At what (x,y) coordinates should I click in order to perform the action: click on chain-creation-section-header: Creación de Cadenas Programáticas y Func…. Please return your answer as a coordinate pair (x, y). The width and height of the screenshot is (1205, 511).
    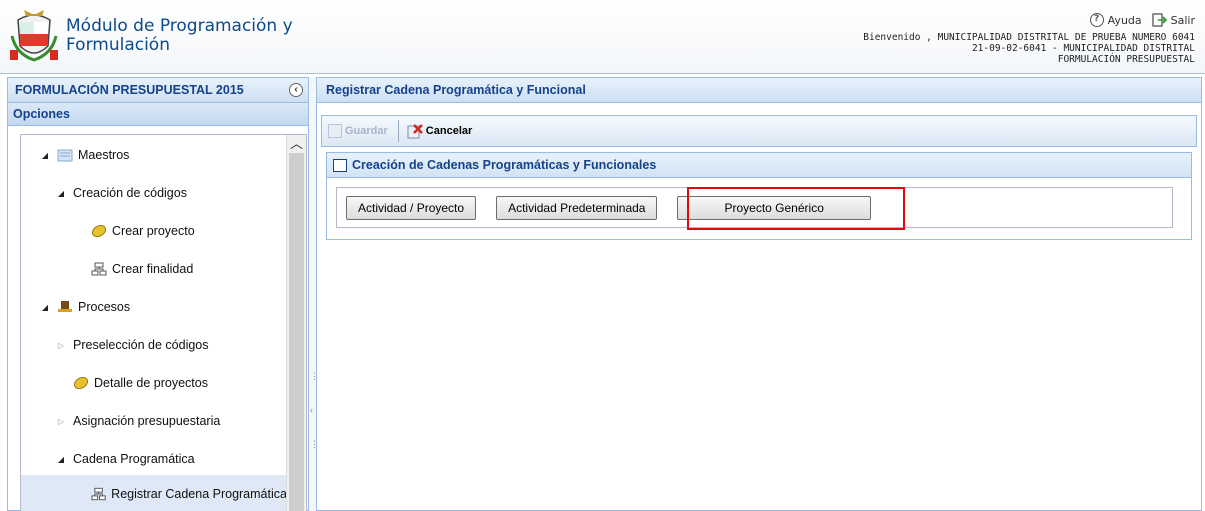
    Looking at the image, I should click on (759, 165).